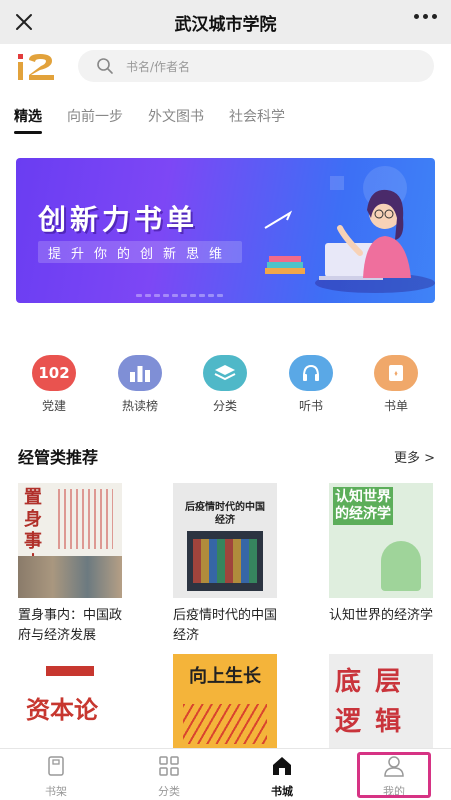 This screenshot has height=800, width=451. Describe the element at coordinates (118, 219) in the screenshot. I see `banner-title: 创新力书单` at that location.